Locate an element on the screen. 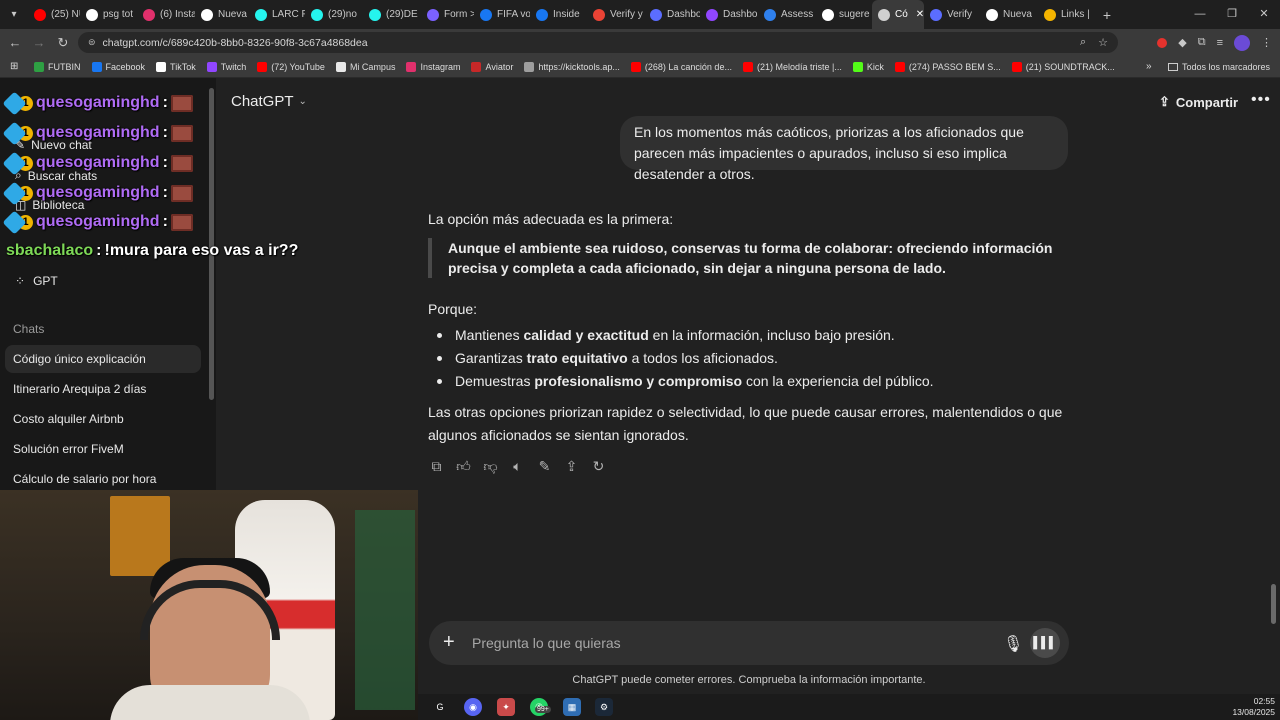 Image resolution: width=1280 pixels, height=720 pixels. close-window-icon: ✕ is located at coordinates (1264, 14).